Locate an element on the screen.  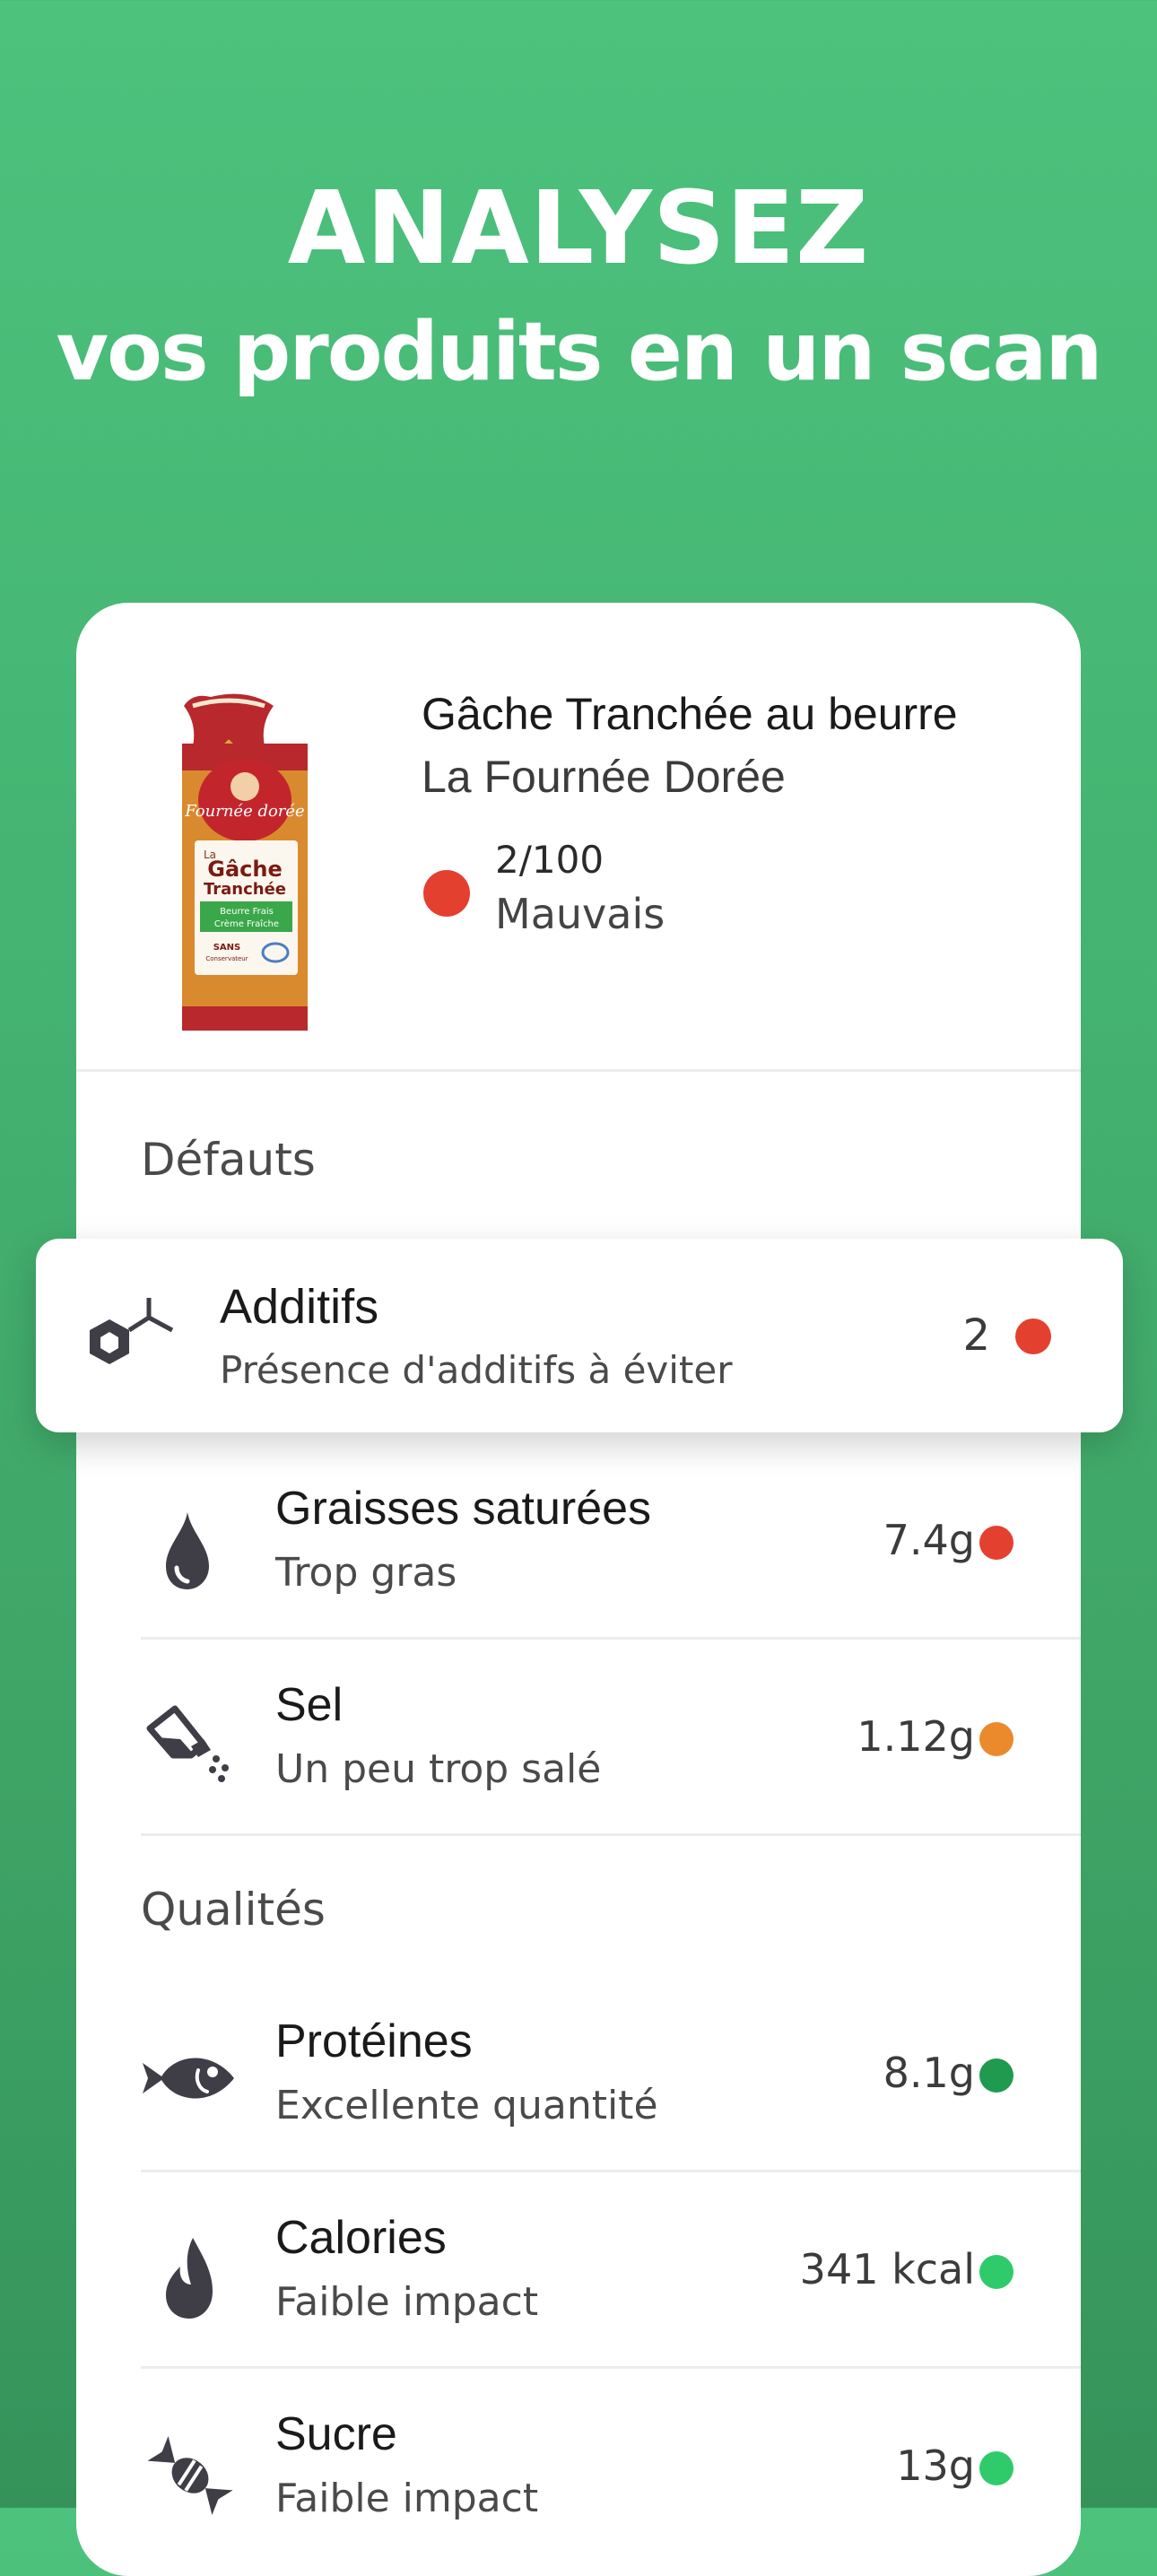
score-value: 2/100 is located at coordinates (550, 860).